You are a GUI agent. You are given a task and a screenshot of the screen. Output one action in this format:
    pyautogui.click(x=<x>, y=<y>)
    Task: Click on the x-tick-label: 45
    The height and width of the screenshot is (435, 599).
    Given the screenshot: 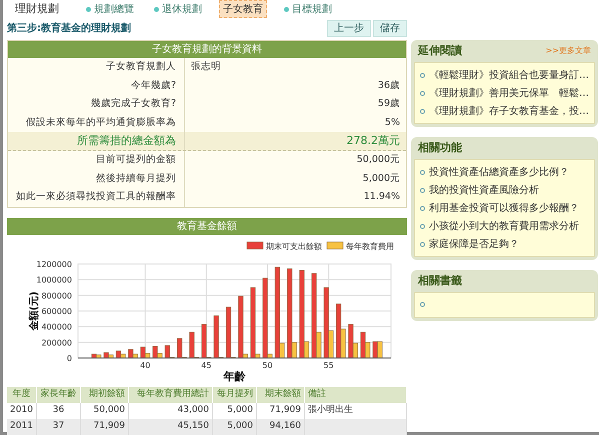 What is the action you would take?
    pyautogui.click(x=206, y=365)
    